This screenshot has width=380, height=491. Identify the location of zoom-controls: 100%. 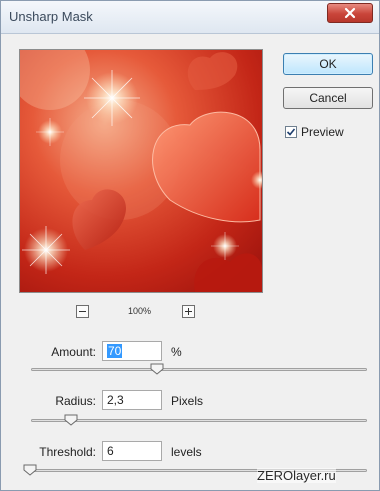
(151, 313).